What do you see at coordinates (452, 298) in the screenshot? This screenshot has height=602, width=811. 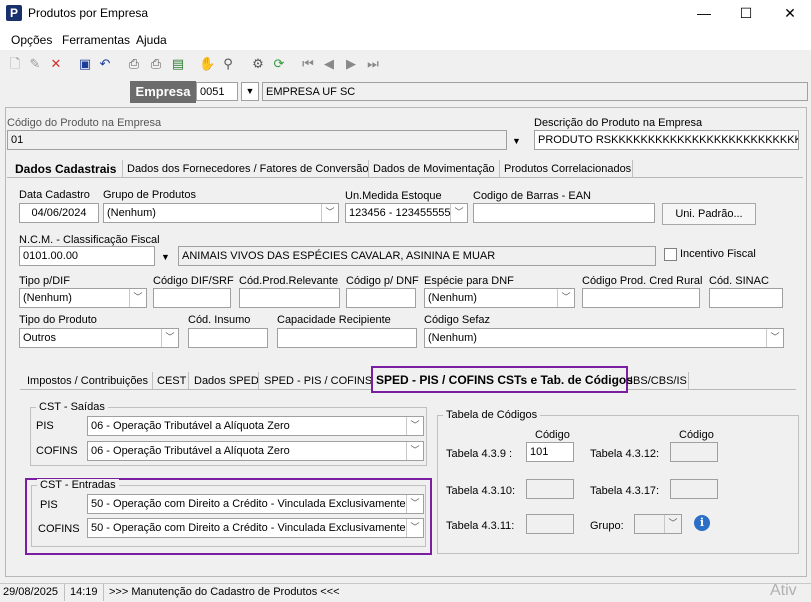 I see `especie-dnf-value: (Nenhum)` at bounding box center [452, 298].